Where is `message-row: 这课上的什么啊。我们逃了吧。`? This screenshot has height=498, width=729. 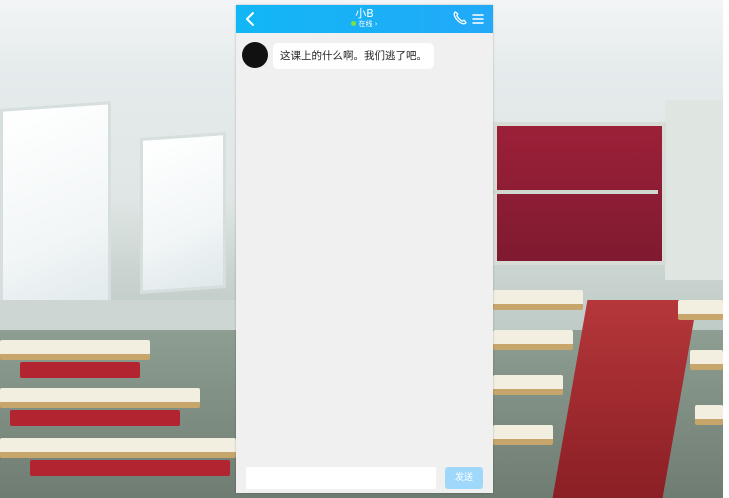 message-row: 这课上的什么啊。我们逃了吧。 is located at coordinates (362, 57).